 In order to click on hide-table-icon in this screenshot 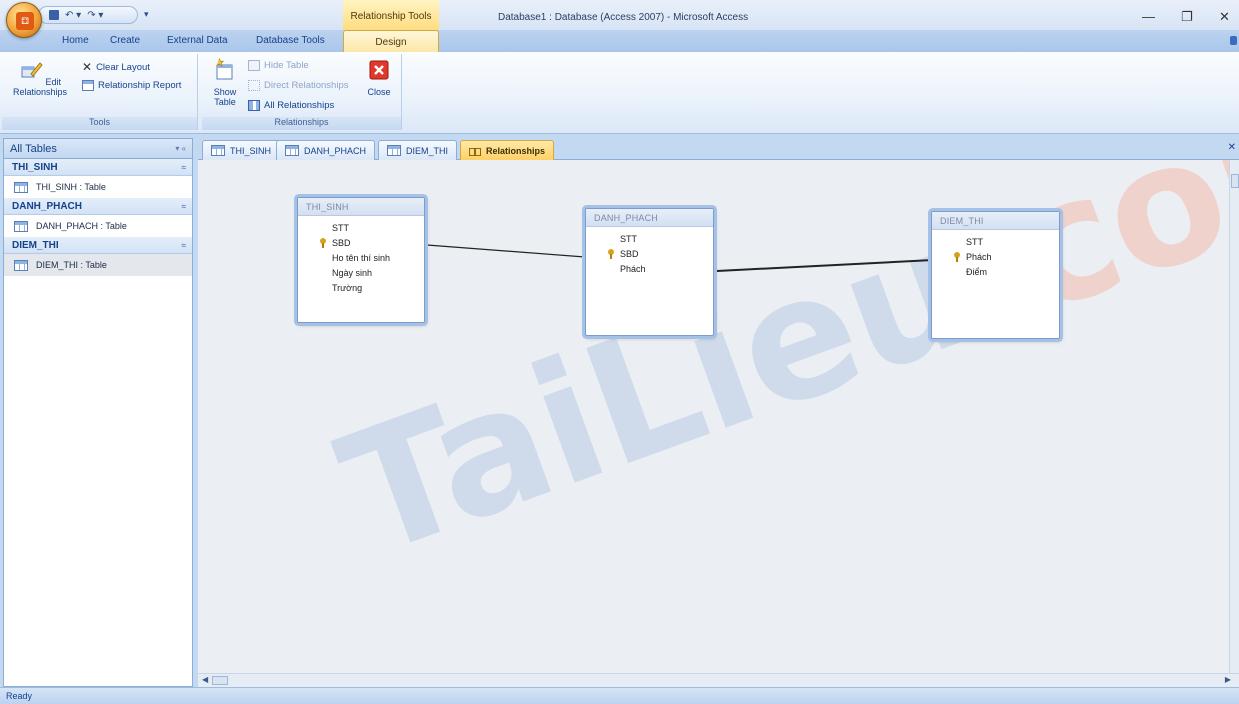, I will do `click(254, 65)`.